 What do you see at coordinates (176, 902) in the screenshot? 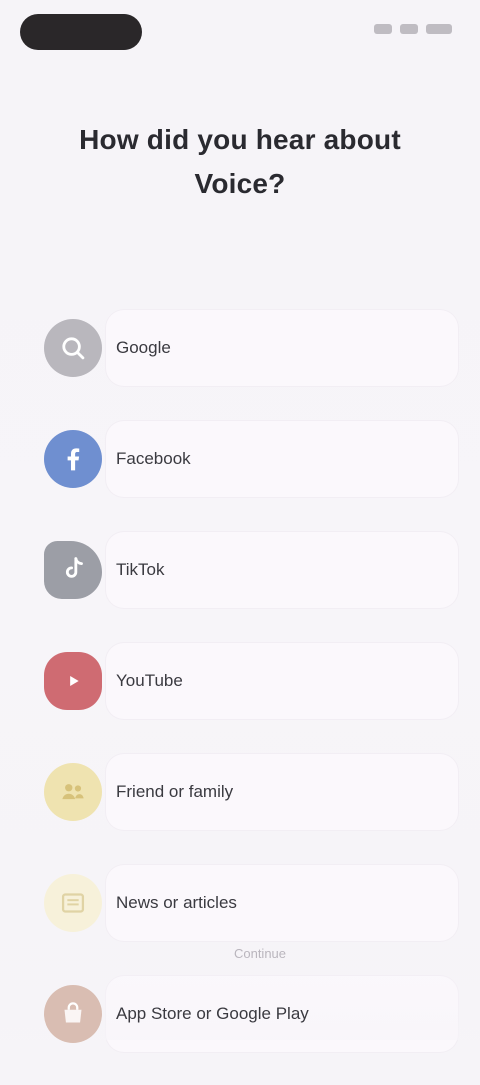
I see `option-label: News or articles` at bounding box center [176, 902].